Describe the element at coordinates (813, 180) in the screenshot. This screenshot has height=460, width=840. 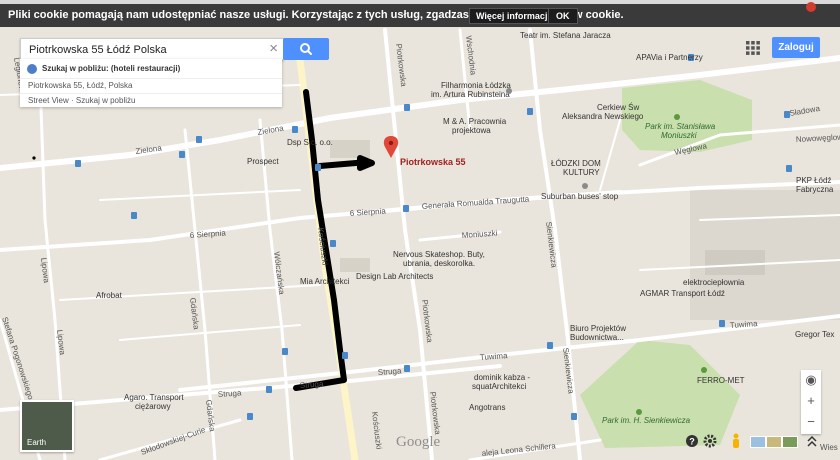
I see `poi-pkp: PKP Łódź` at that location.